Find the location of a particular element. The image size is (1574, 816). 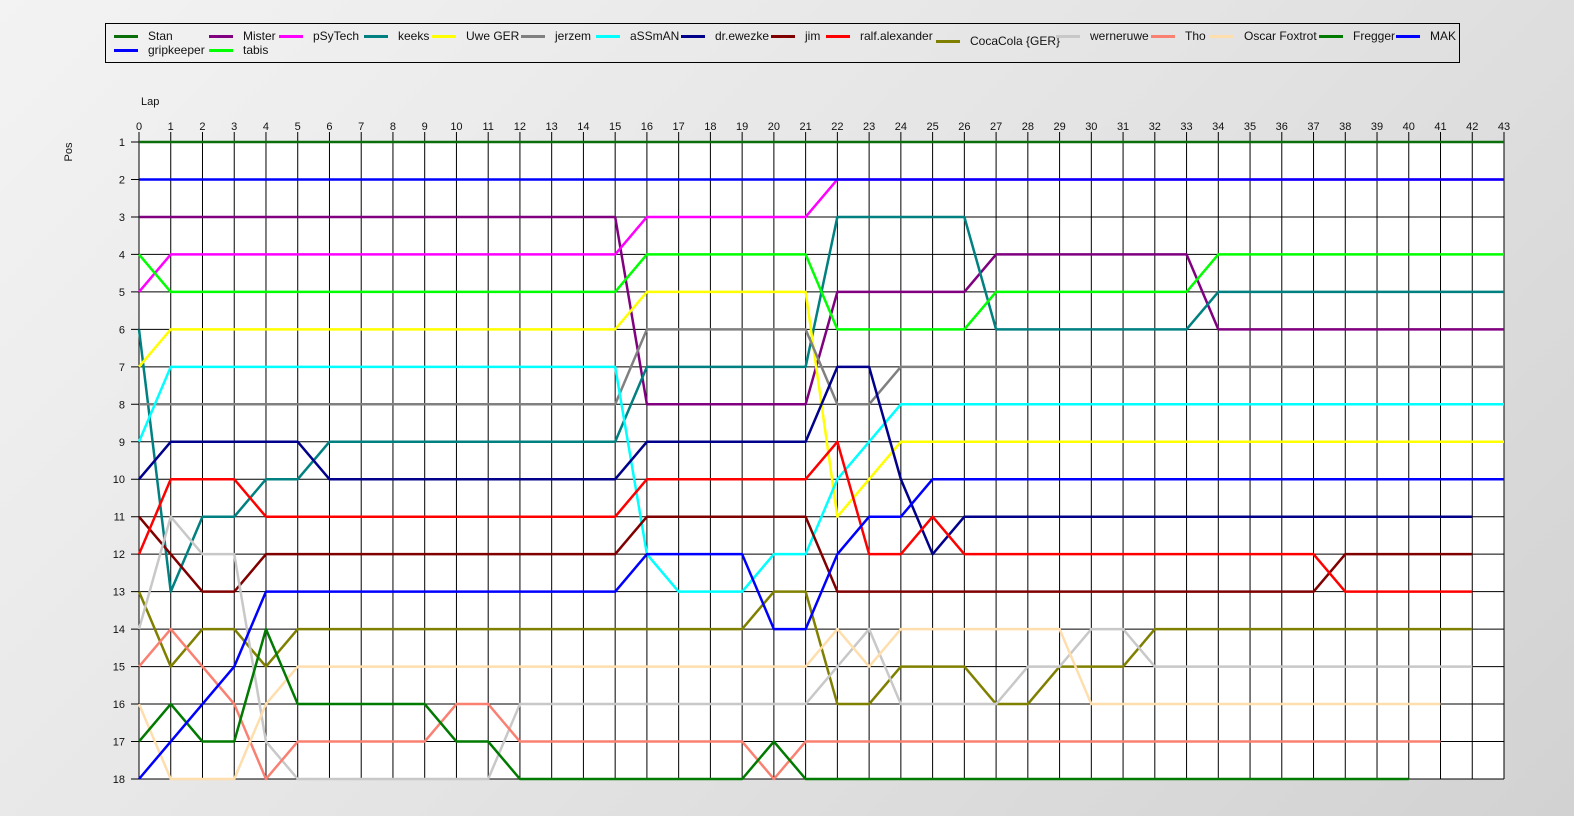

x-tick-label: 9 is located at coordinates (425, 127).